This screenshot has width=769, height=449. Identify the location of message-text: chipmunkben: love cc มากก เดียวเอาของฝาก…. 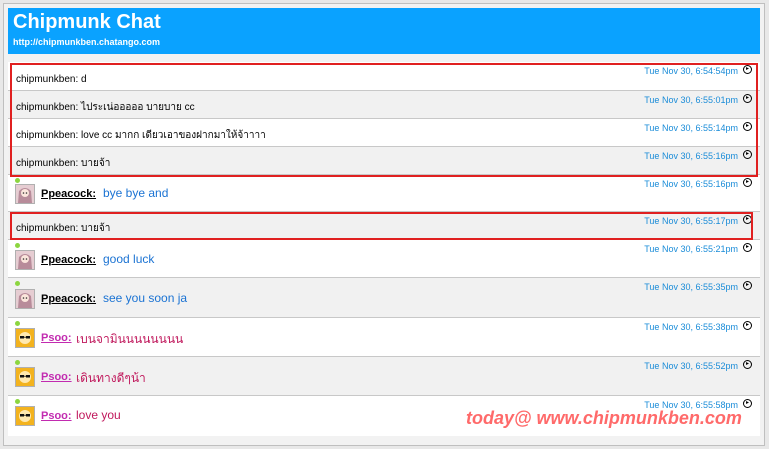
(141, 135).